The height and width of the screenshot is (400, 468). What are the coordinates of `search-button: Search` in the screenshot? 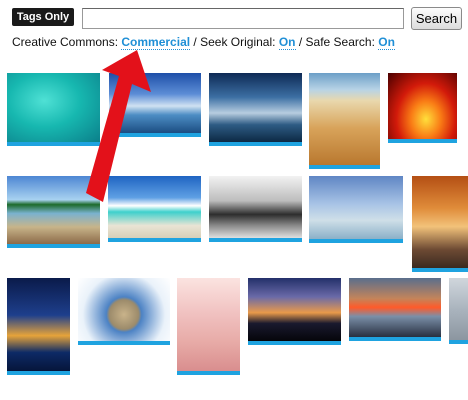 It's located at (436, 18).